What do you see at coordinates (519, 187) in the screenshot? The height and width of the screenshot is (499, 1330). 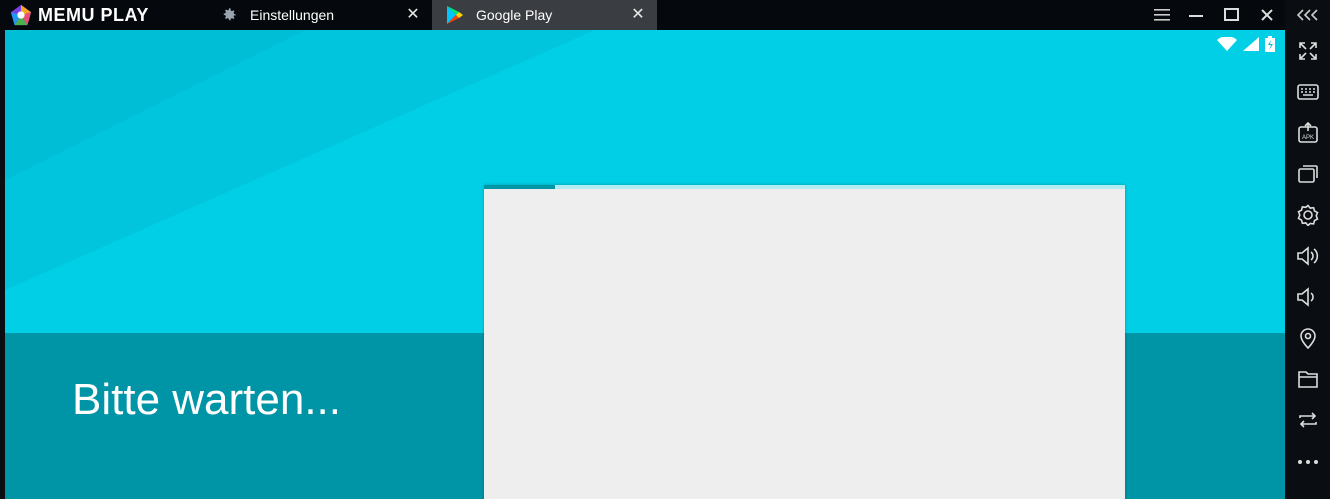 I see `progress-fill` at bounding box center [519, 187].